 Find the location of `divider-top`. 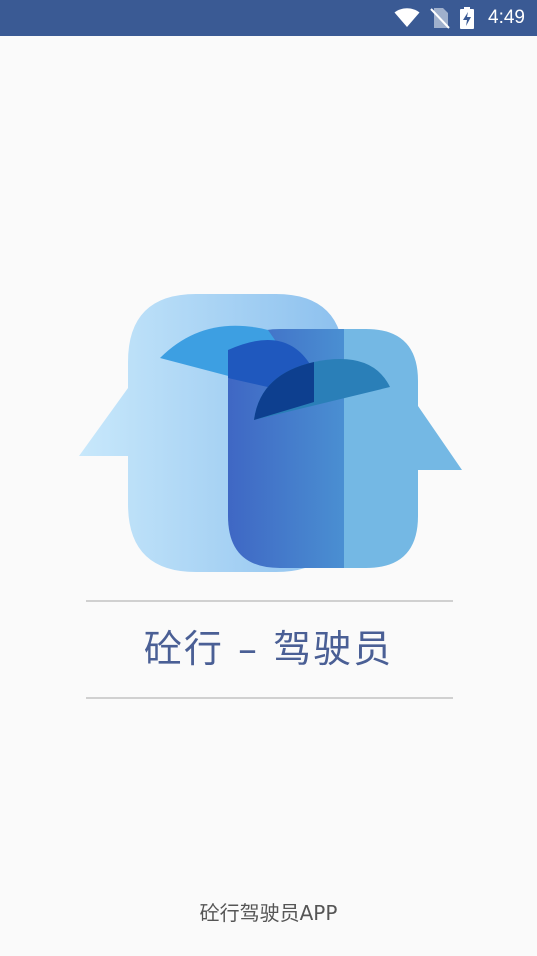

divider-top is located at coordinates (269, 601).